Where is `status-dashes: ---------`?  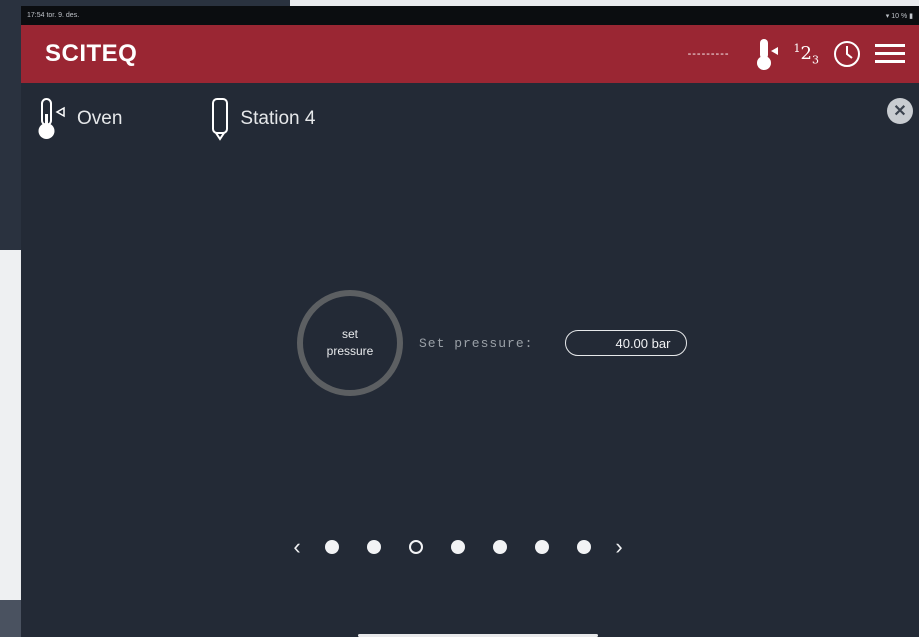 status-dashes: --------- is located at coordinates (708, 54).